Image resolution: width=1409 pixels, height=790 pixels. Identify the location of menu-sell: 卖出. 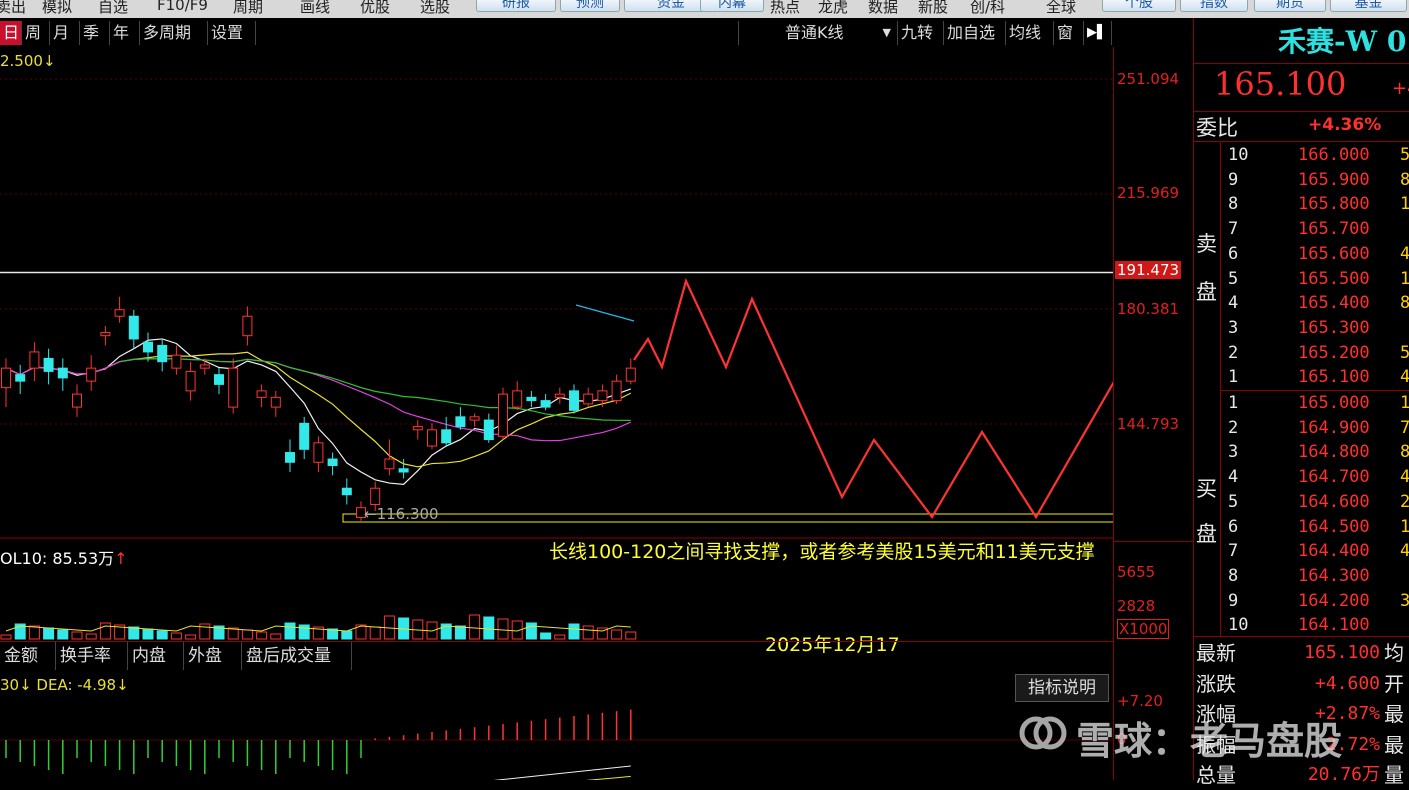
(13, 8).